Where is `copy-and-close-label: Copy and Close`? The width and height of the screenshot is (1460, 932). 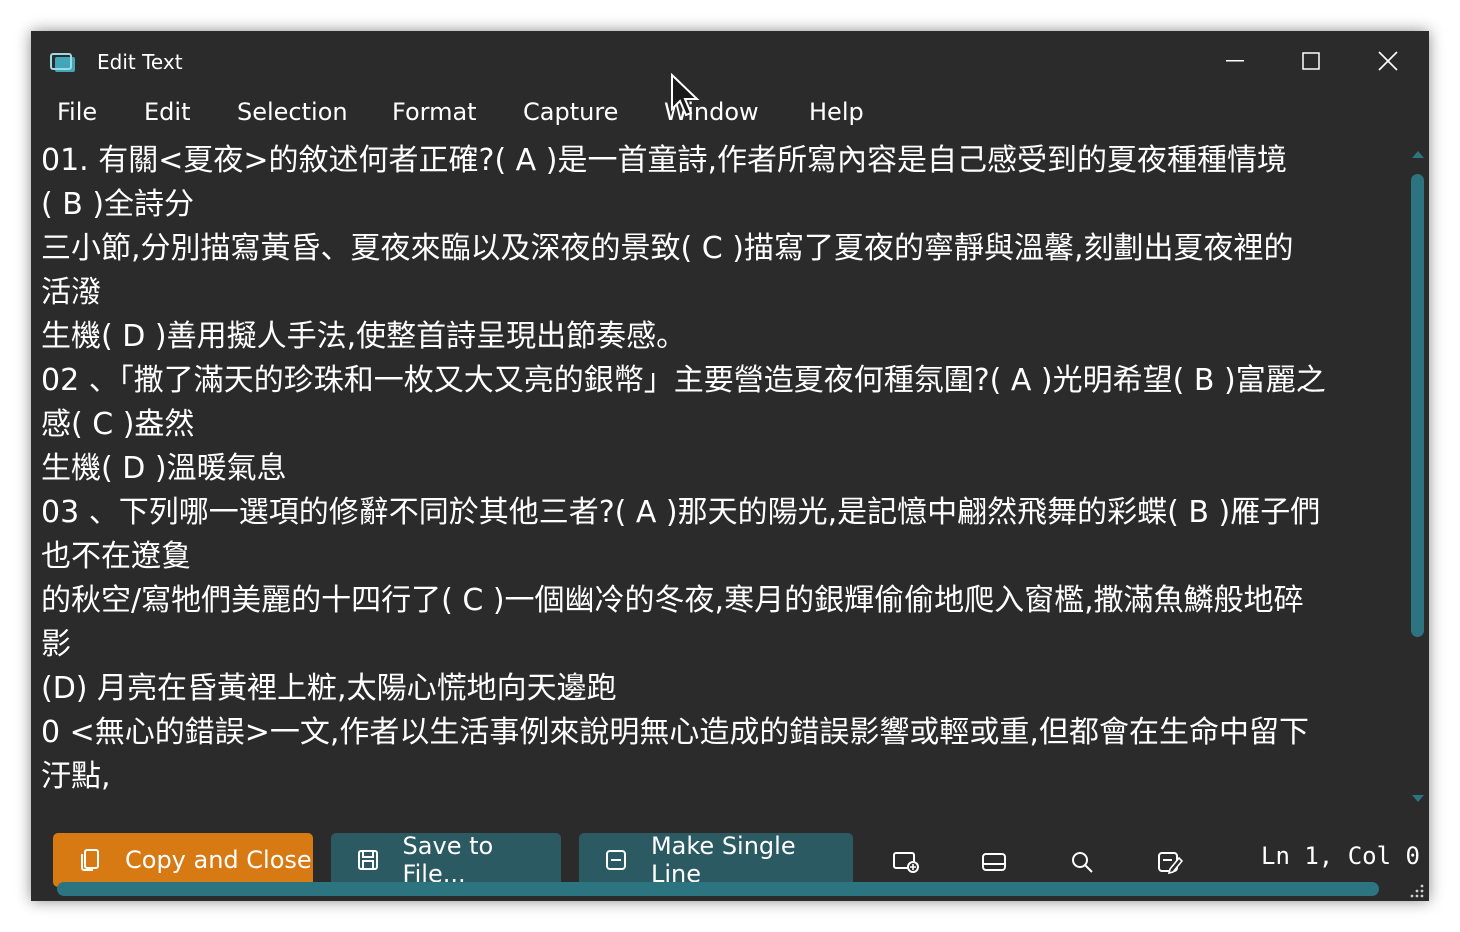
copy-and-close-label: Copy and Close is located at coordinates (218, 860).